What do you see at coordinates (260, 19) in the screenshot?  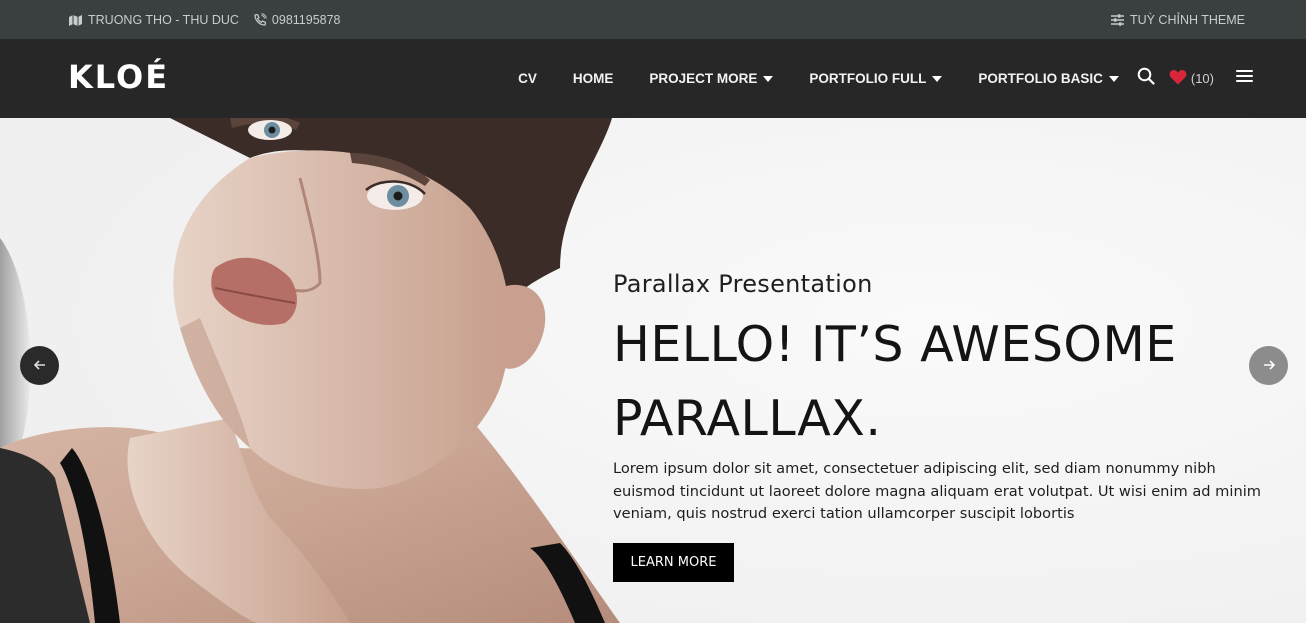 I see `phone-icon` at bounding box center [260, 19].